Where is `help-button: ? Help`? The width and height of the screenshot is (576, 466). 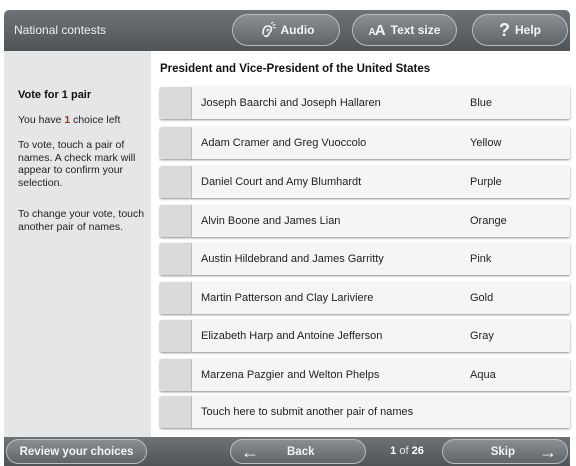 help-button: ? Help is located at coordinates (520, 30).